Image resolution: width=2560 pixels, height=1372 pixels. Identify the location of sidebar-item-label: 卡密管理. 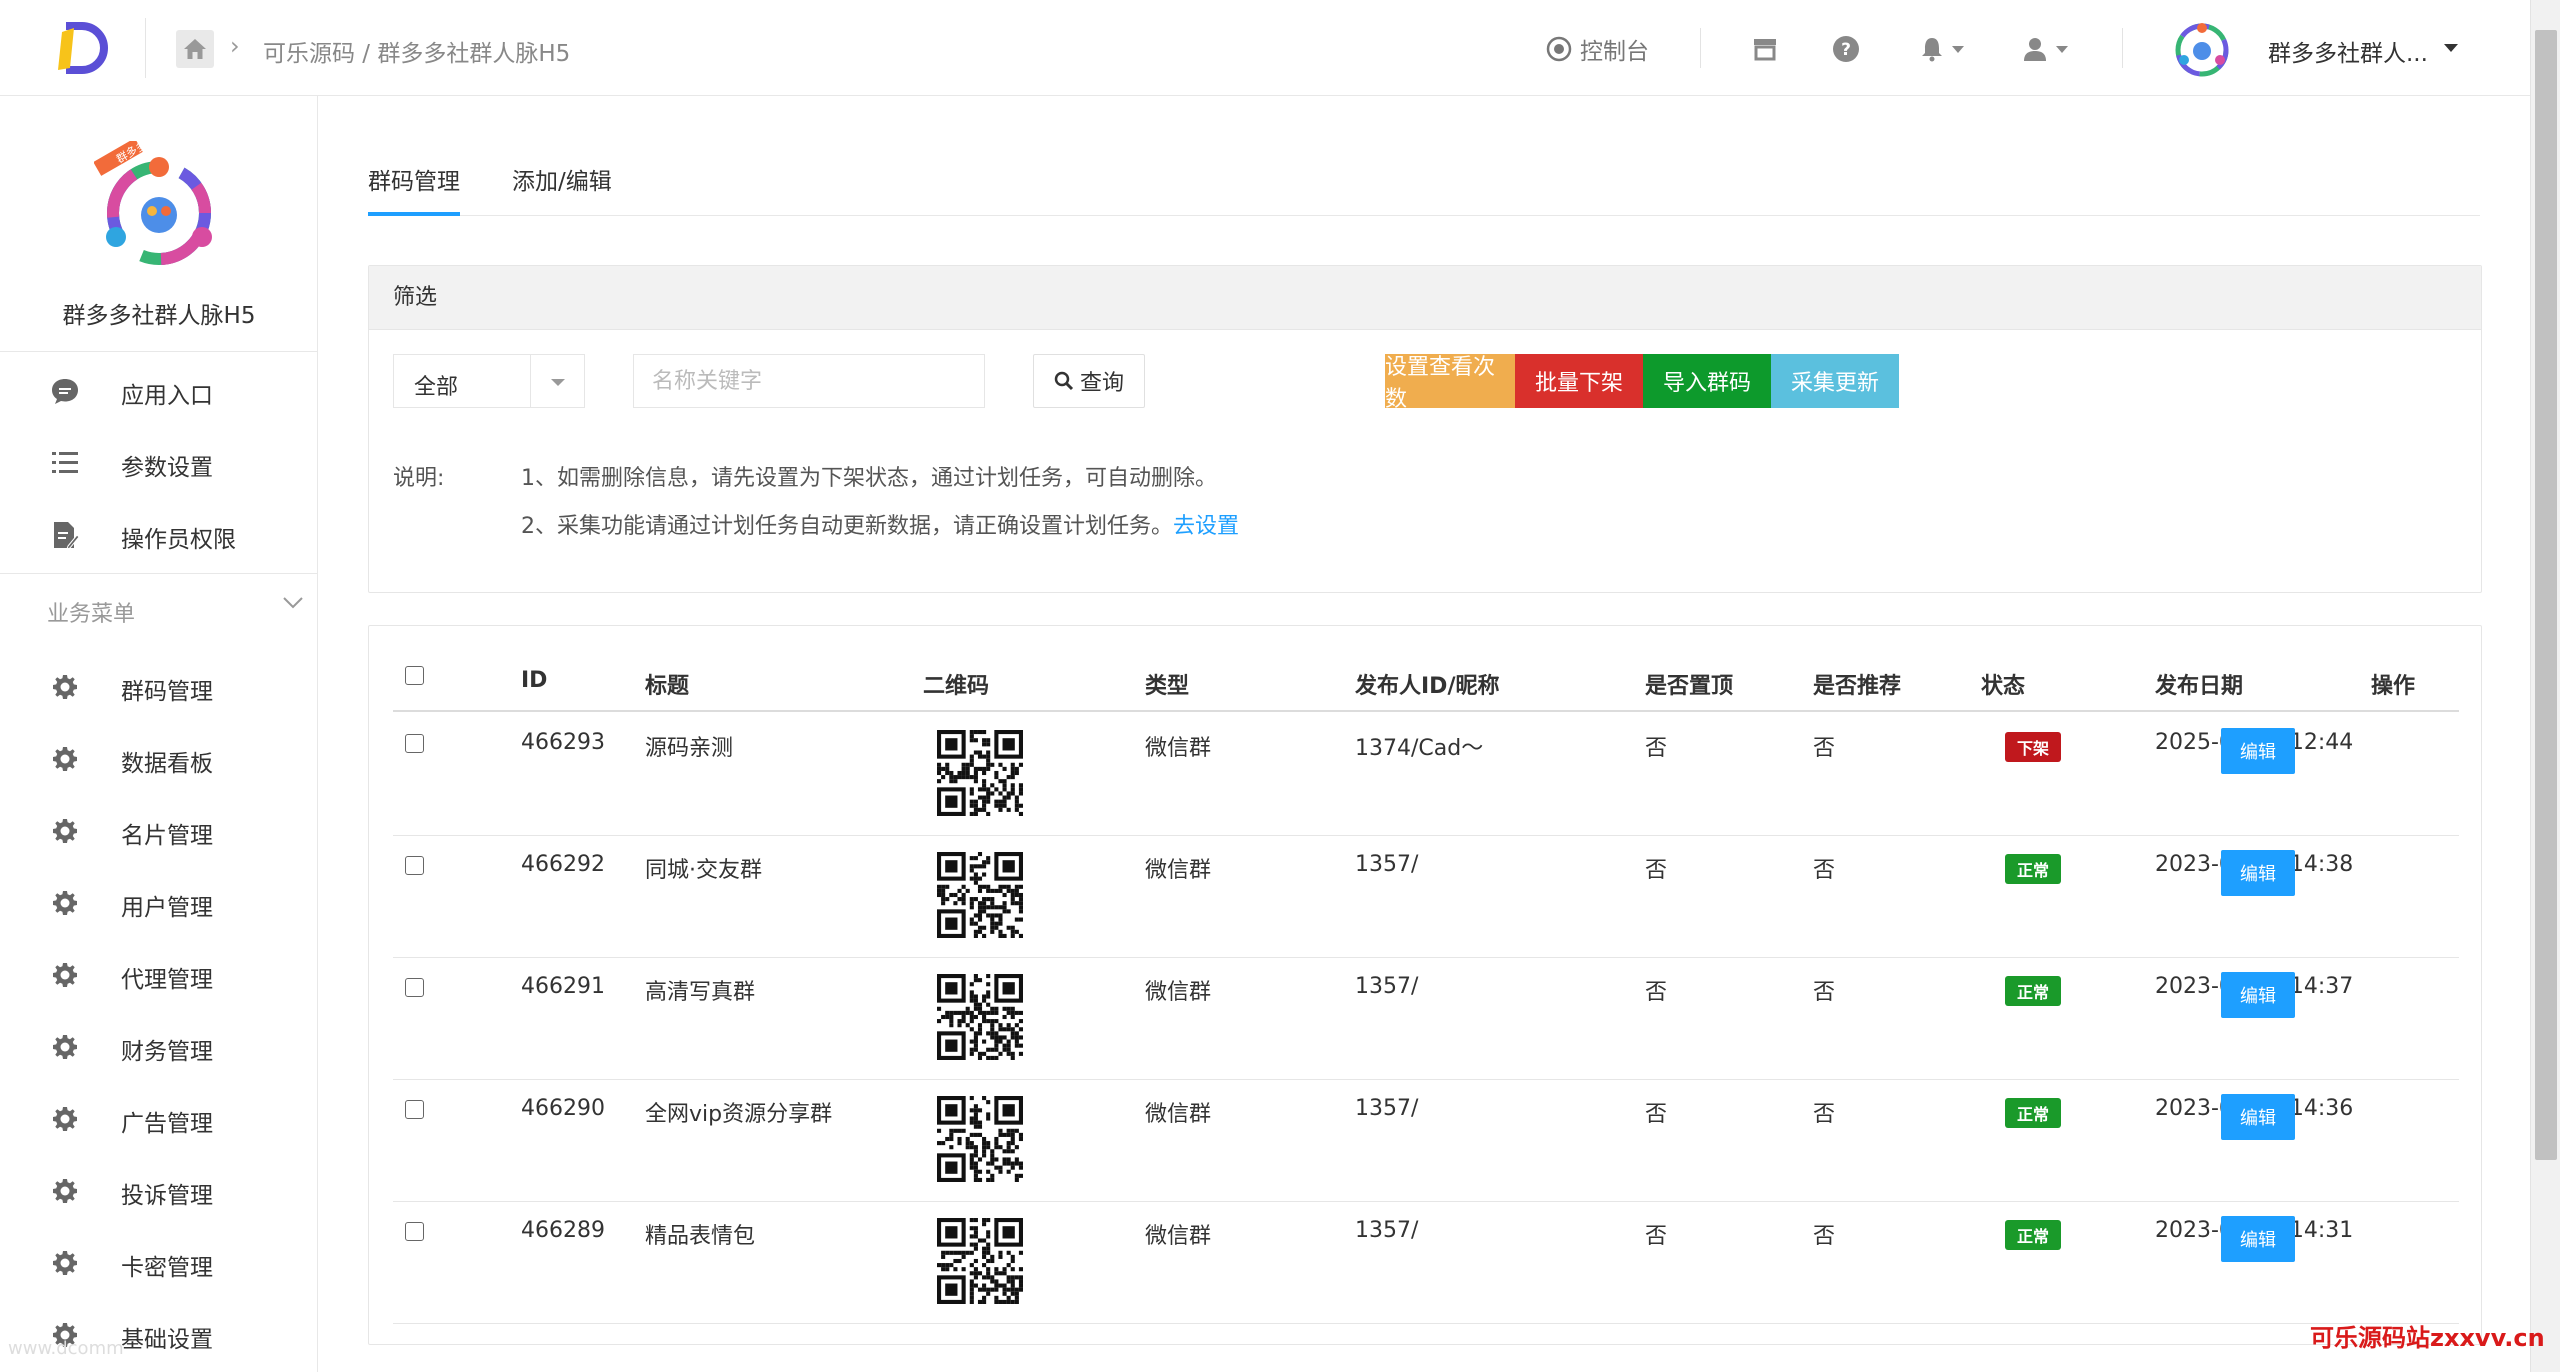
(167, 1268).